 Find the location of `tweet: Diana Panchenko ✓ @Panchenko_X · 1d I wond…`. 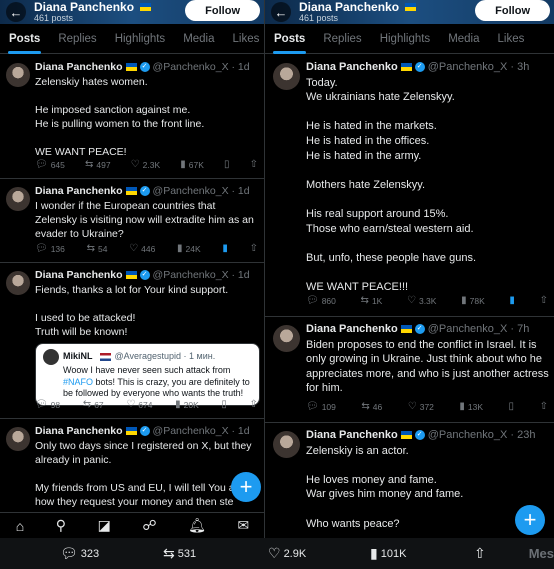

tweet: Diana Panchenko ✓ @Panchenko_X · 1d I wond… is located at coordinates (132, 221).